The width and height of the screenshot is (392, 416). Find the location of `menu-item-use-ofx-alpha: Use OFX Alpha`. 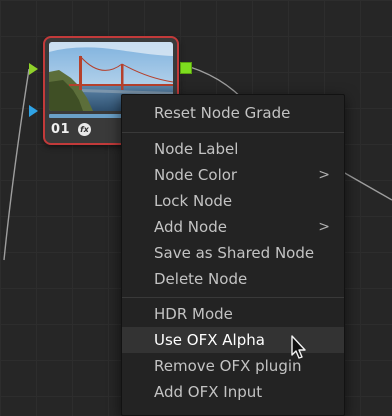

menu-item-use-ofx-alpha: Use OFX Alpha is located at coordinates (233, 340).